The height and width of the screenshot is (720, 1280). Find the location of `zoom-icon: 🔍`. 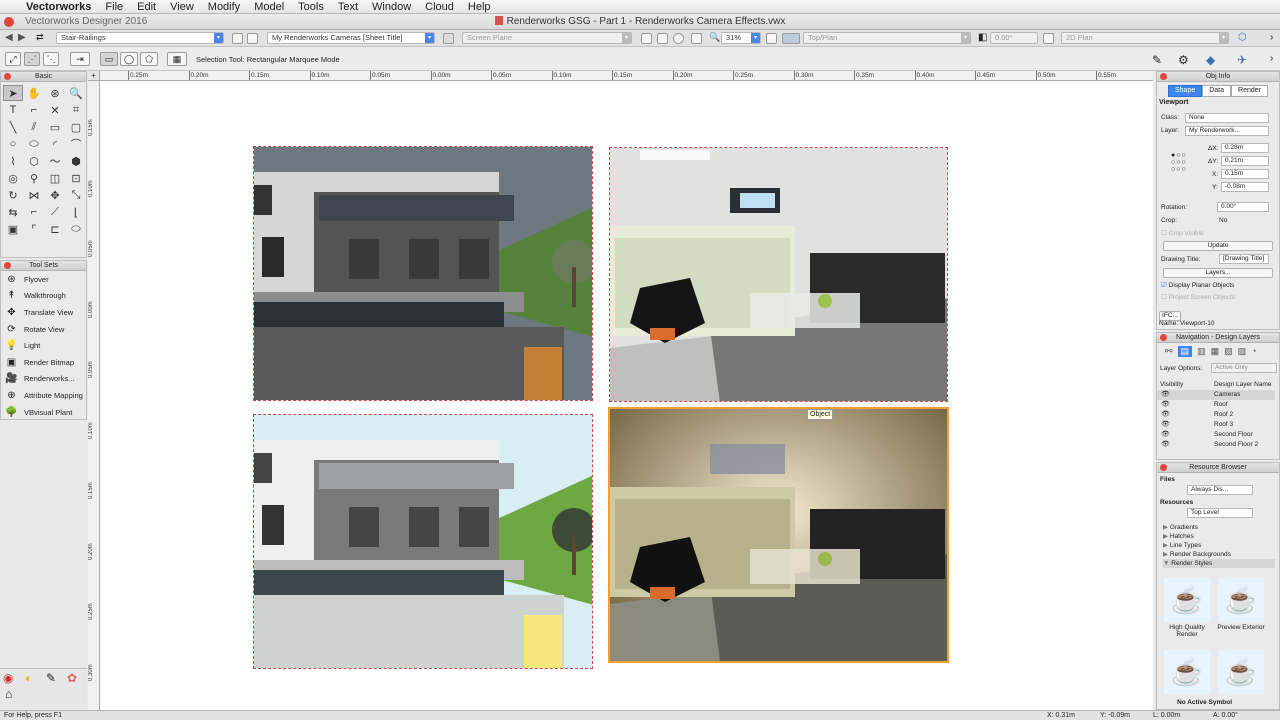

zoom-icon: 🔍 is located at coordinates (714, 37).